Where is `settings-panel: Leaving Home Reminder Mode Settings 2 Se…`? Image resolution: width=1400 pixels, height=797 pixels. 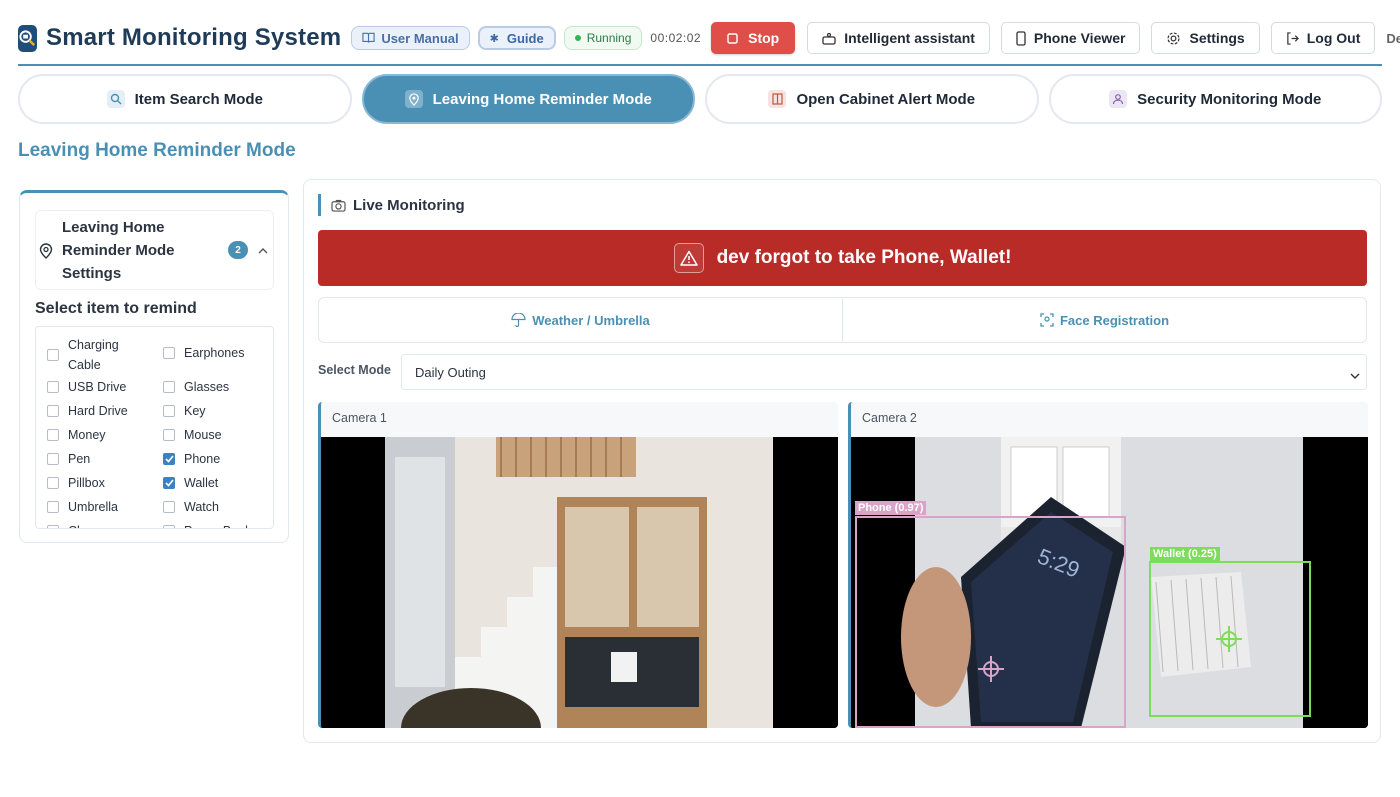 settings-panel: Leaving Home Reminder Mode Settings 2 Se… is located at coordinates (154, 366).